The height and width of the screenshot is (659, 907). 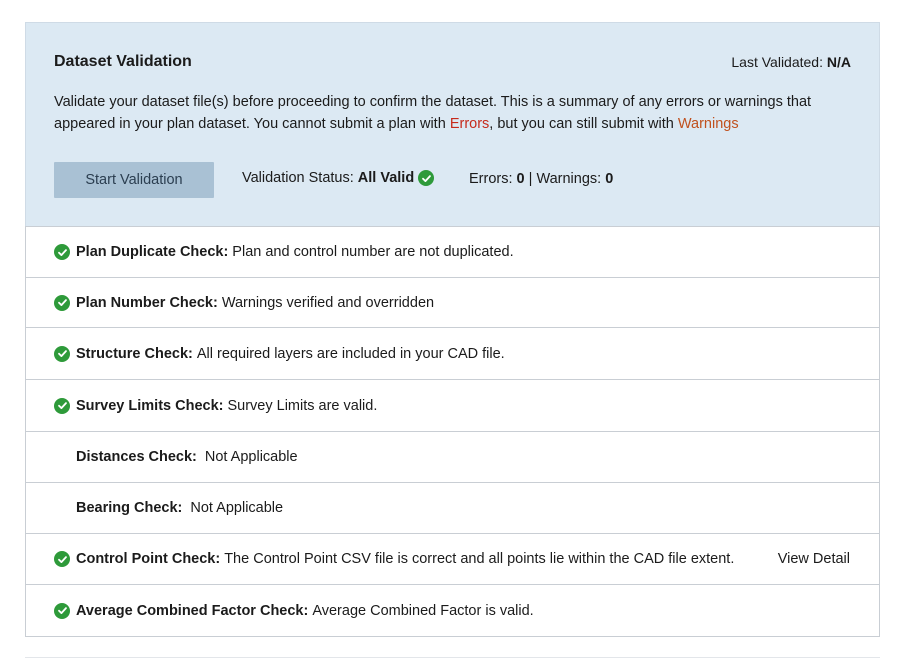 What do you see at coordinates (583, 124) in the screenshot?
I see `description-text-2: , but you can still submit with` at bounding box center [583, 124].